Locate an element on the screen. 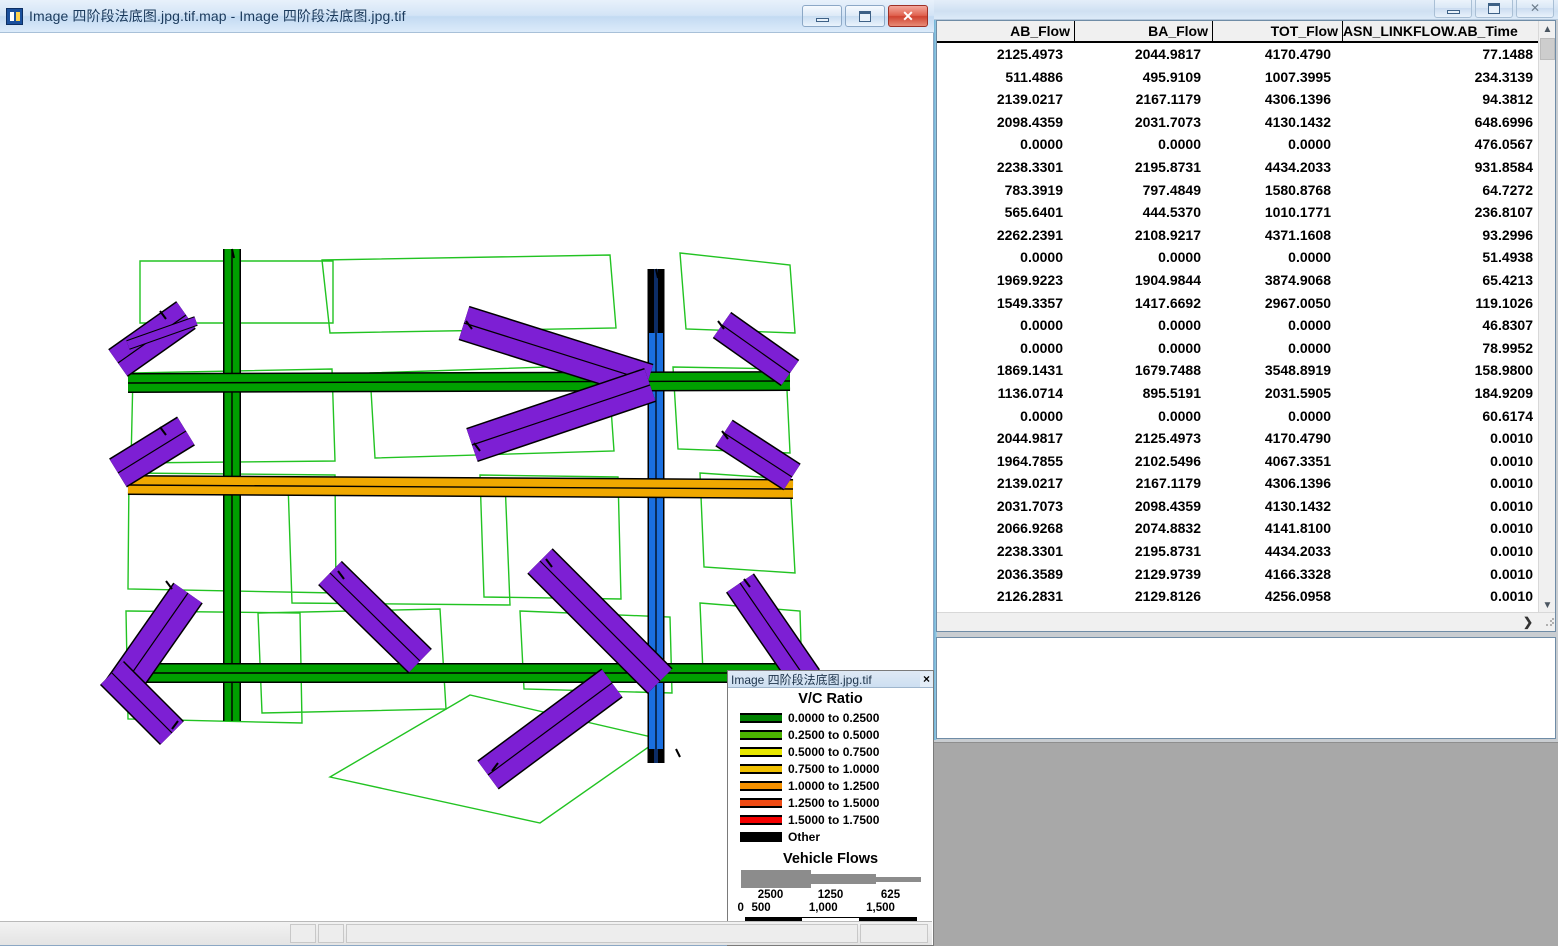 This screenshot has height=946, width=1558. column-header-tot-flow: TOT_Flow is located at coordinates (1278, 31).